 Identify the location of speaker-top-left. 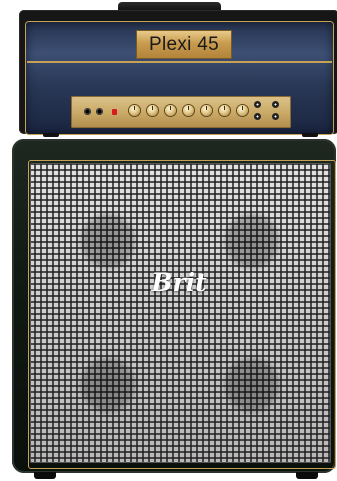
(108, 241).